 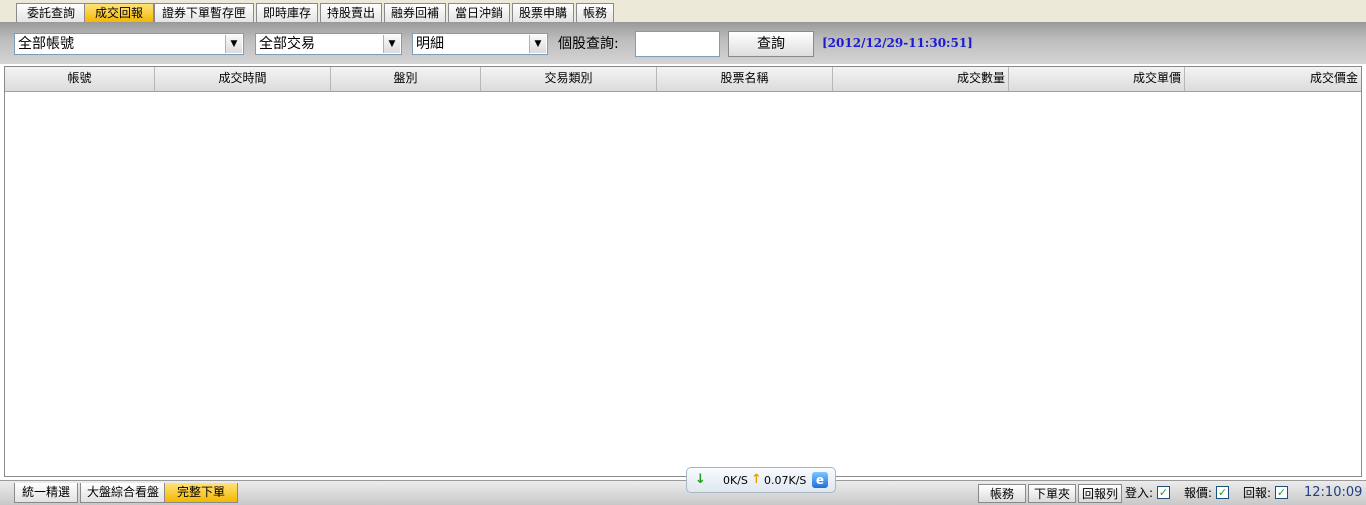 What do you see at coordinates (479, 12) in the screenshot?
I see `tab-day-trade: 當日沖銷` at bounding box center [479, 12].